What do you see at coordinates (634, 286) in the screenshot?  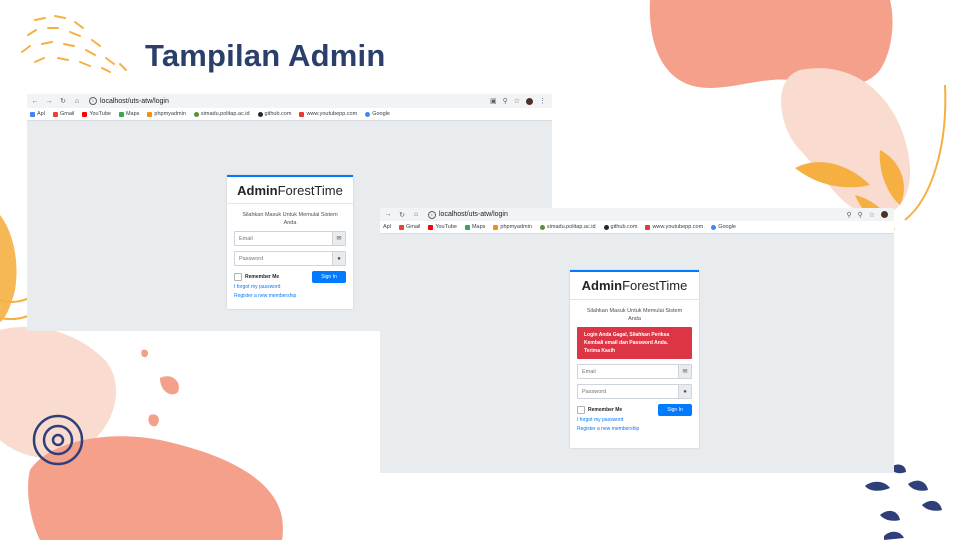 I see `login-brand: AdminForestTime` at bounding box center [634, 286].